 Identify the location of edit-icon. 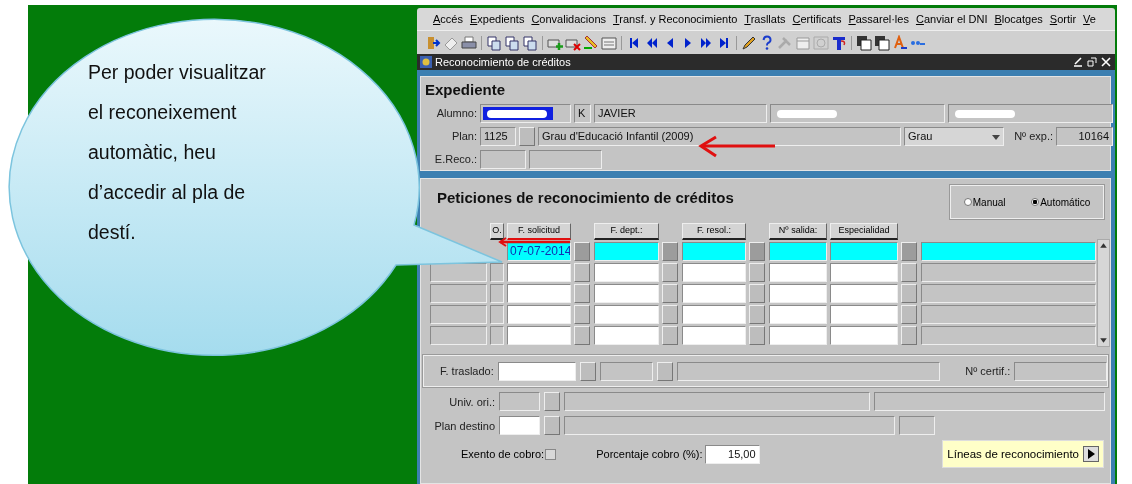
(591, 42).